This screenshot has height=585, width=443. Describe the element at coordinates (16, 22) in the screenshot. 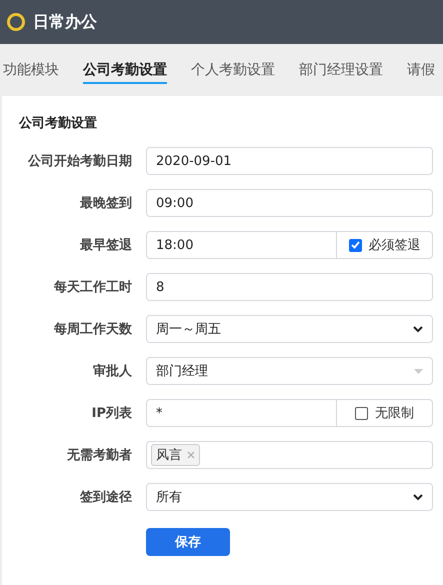

I see `logo-icon` at that location.